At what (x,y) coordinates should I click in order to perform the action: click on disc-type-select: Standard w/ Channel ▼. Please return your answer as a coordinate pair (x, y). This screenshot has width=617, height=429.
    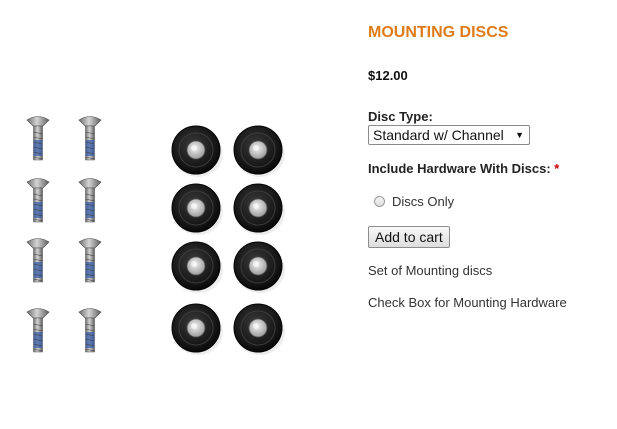
    Looking at the image, I should click on (449, 135).